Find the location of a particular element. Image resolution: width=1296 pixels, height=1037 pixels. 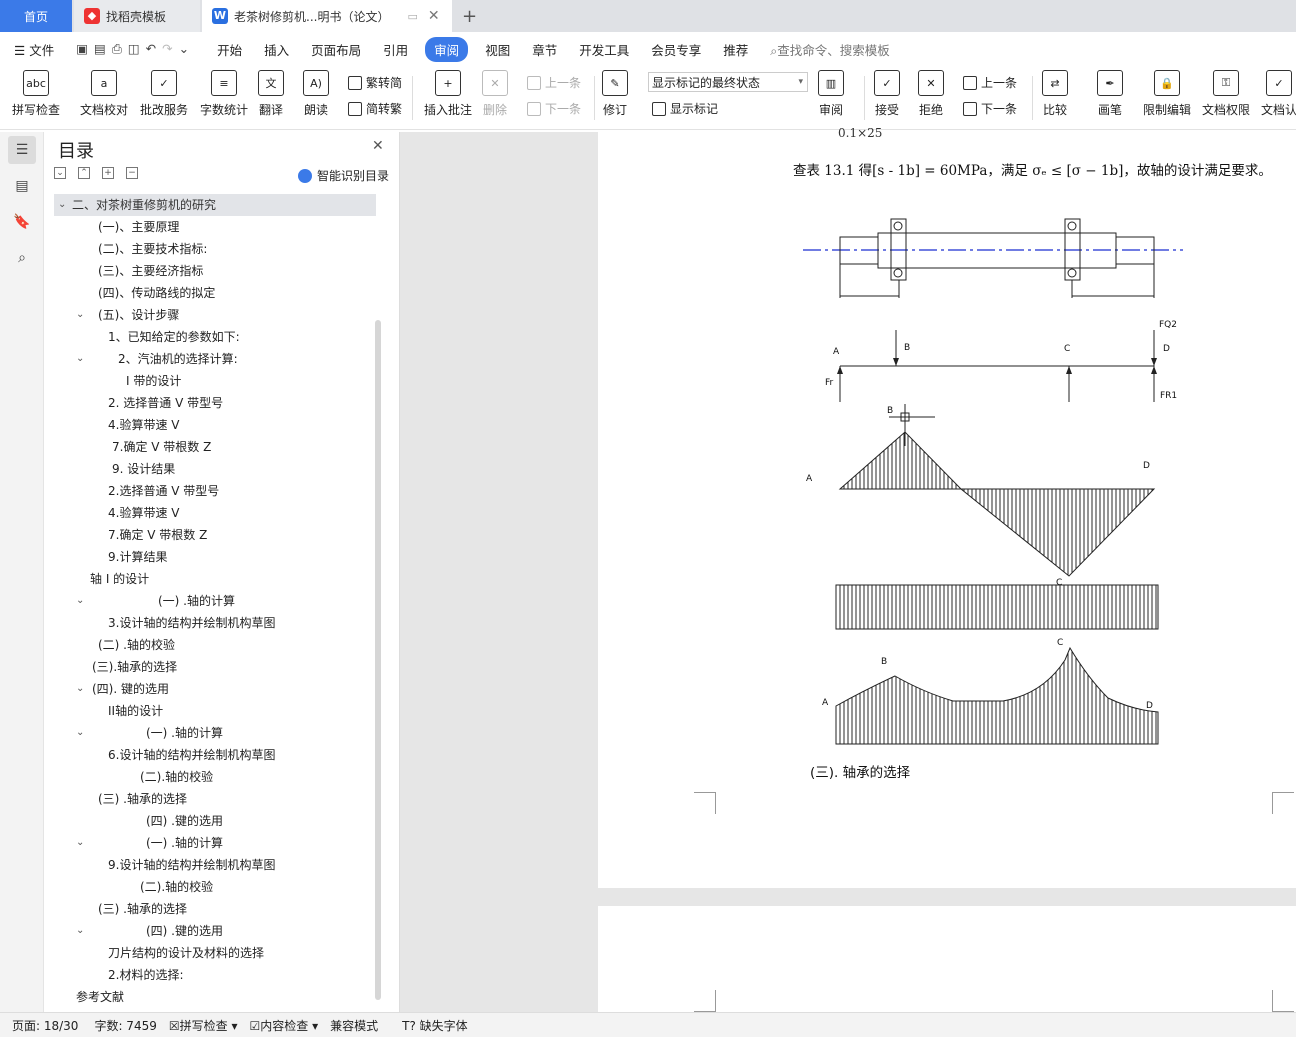

next-comment-button: 下一条 is located at coordinates (554, 108).